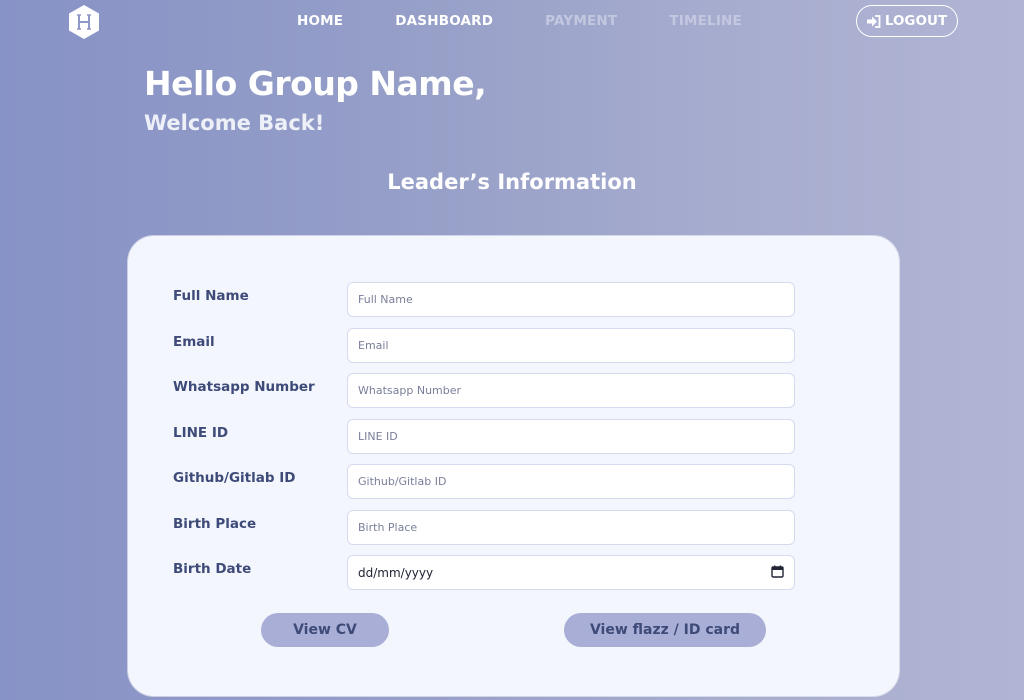 This screenshot has width=1024, height=700. What do you see at coordinates (571, 345) in the screenshot?
I see `email-input` at bounding box center [571, 345].